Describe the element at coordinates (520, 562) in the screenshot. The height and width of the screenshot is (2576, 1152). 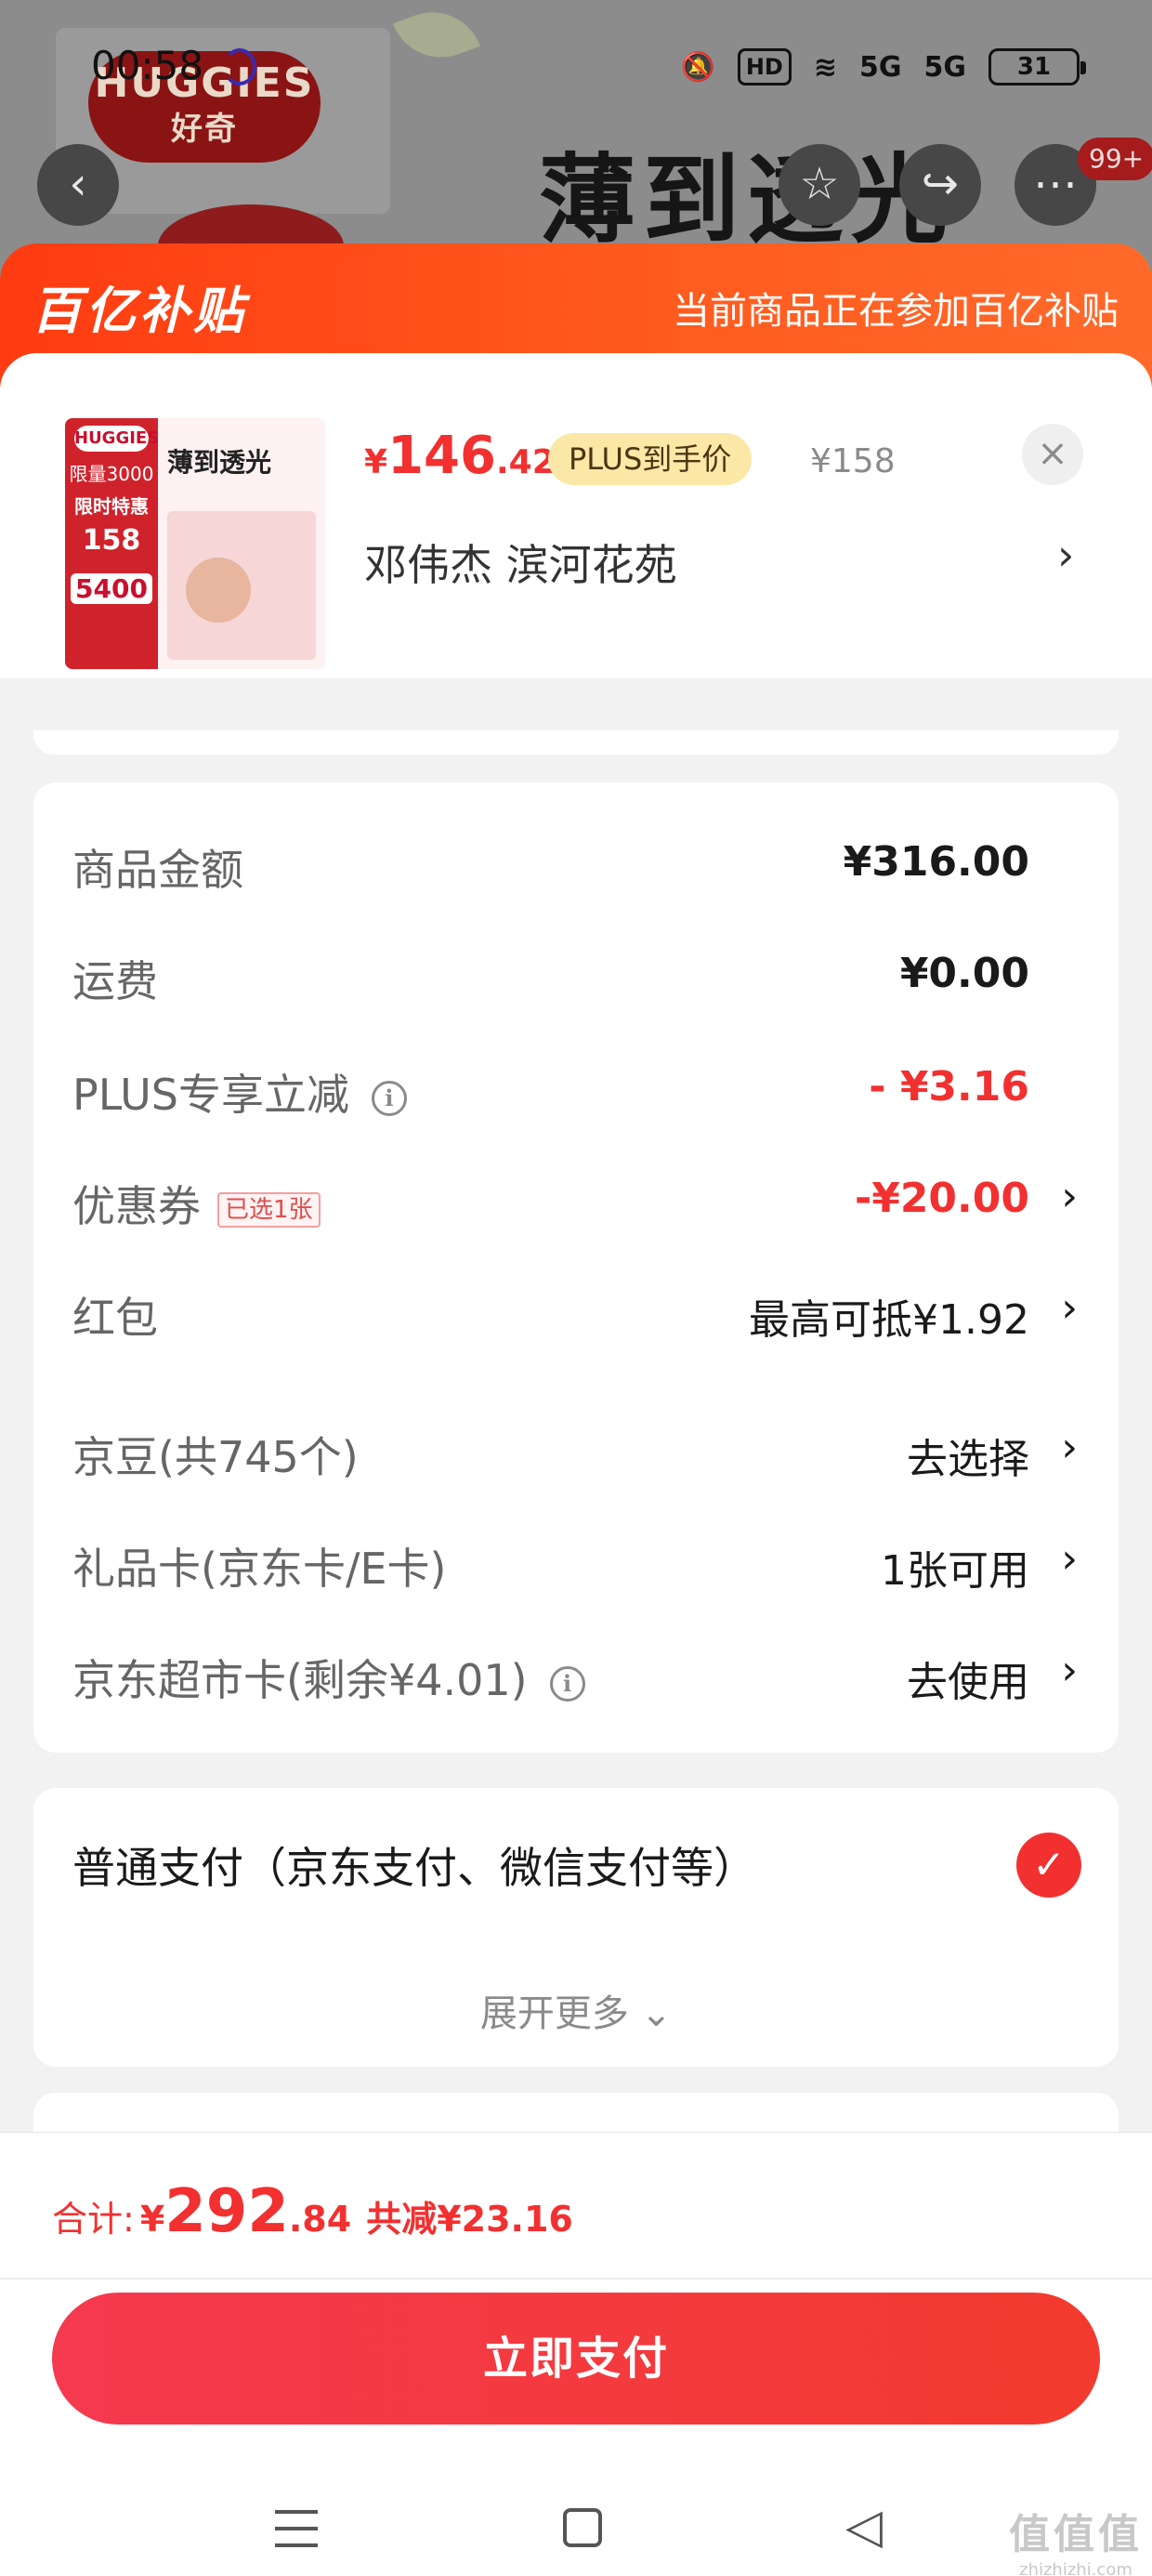
I see `shipping-address: 邓伟杰 滨河花苑` at that location.